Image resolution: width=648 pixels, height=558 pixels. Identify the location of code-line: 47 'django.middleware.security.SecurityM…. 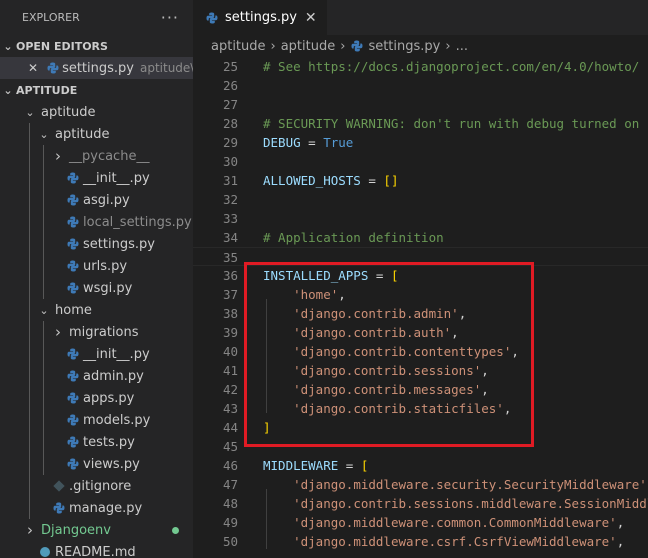
(420, 484).